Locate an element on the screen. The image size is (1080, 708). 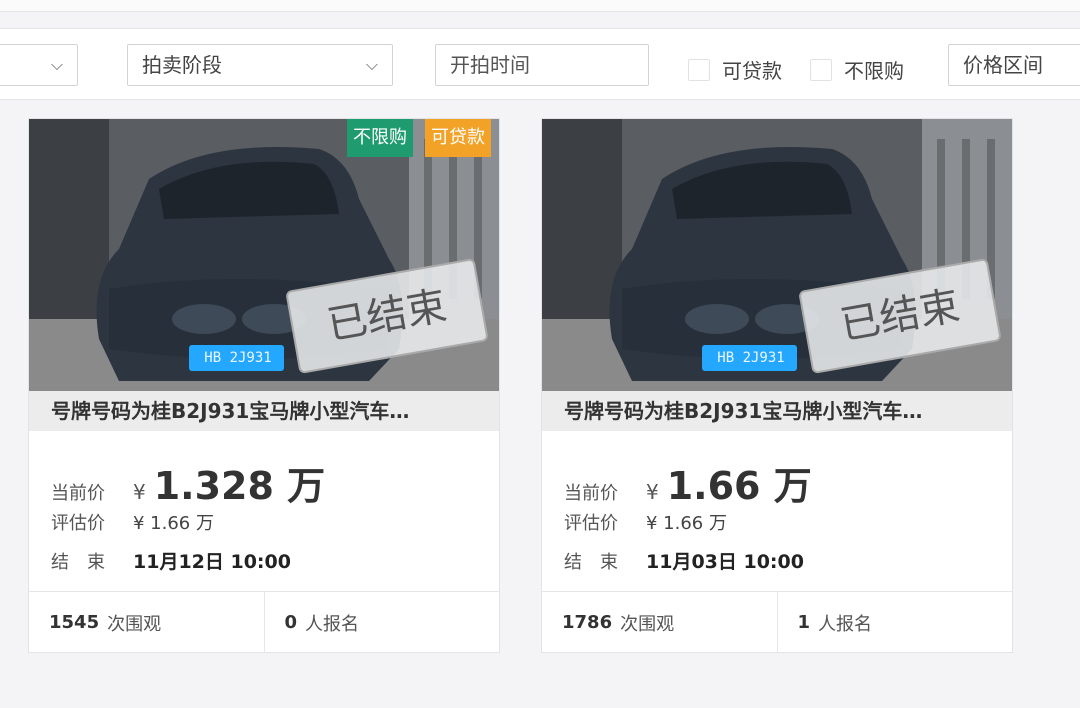
signups-count: 1 is located at coordinates (804, 622).